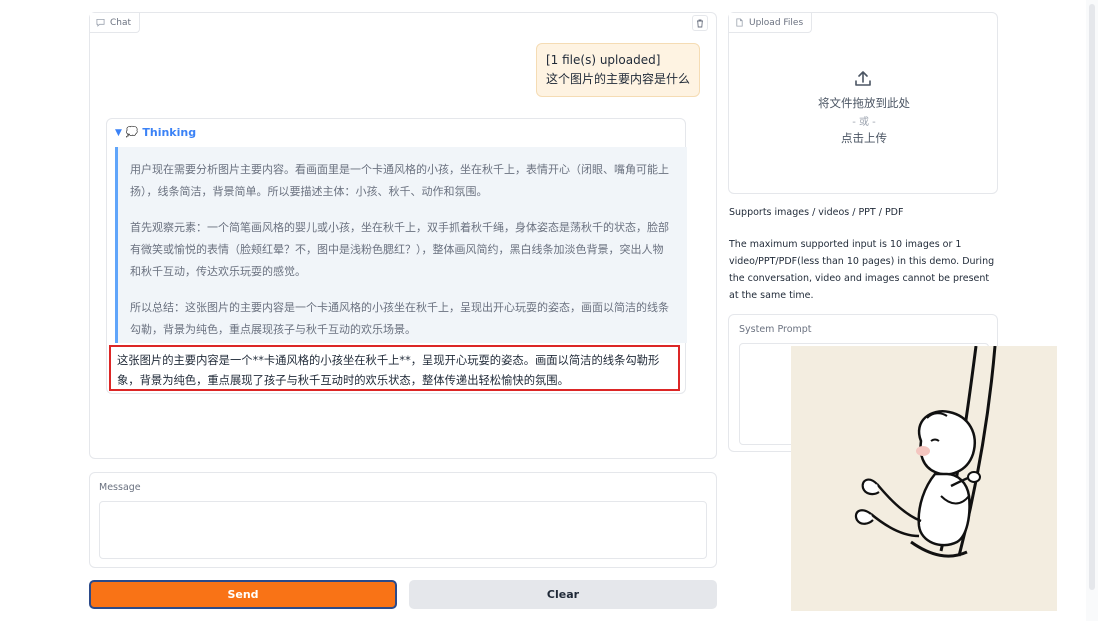  Describe the element at coordinates (775, 329) in the screenshot. I see `system-prompt-label: System Prompt` at that location.